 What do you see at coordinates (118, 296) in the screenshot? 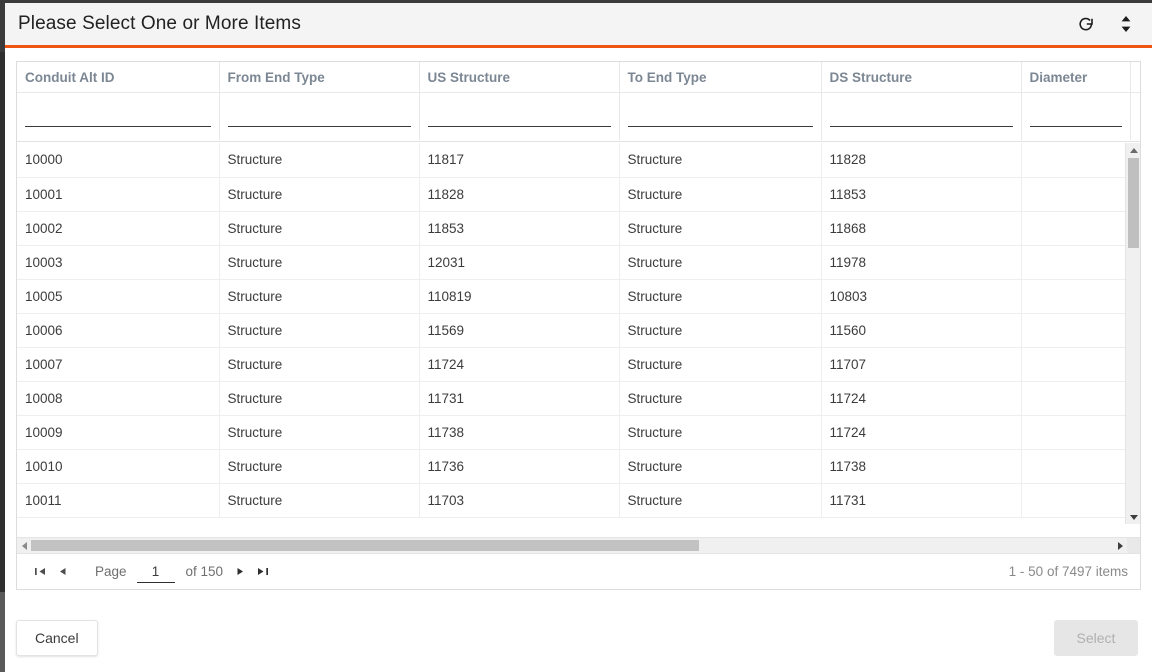
I see `cell-conduit-alt-id: 10005` at bounding box center [118, 296].